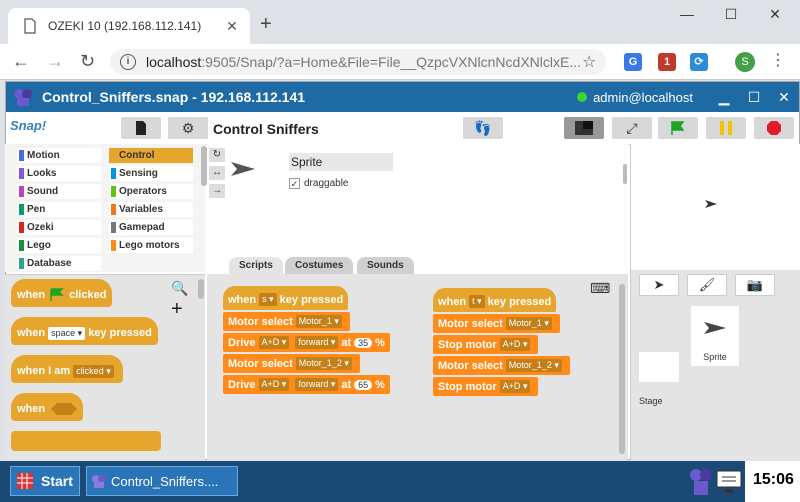  I want to click on category-database: Database, so click(59, 263).